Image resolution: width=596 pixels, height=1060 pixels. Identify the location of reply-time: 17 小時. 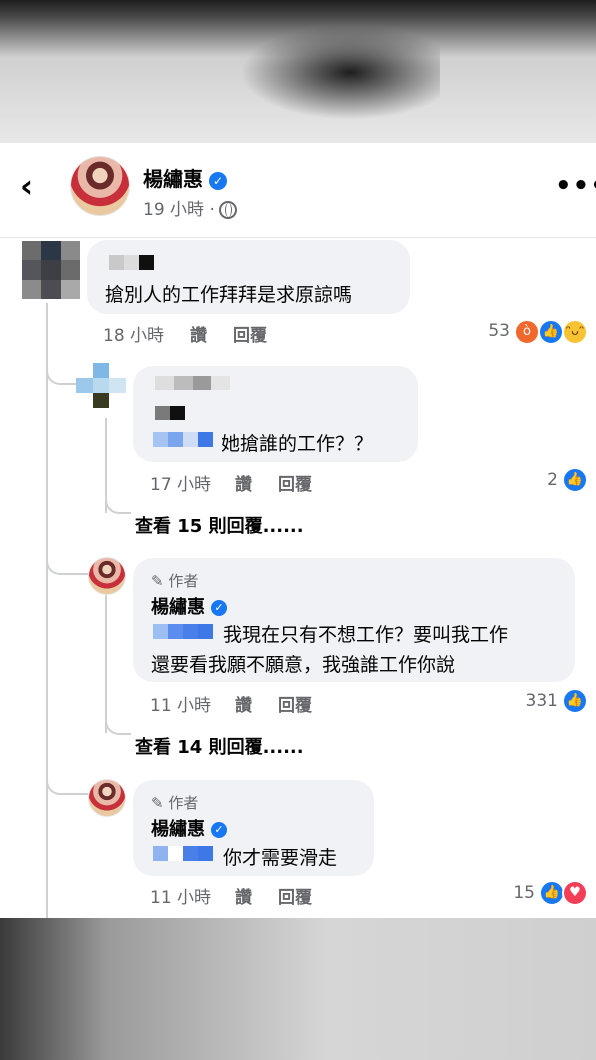
(181, 485).